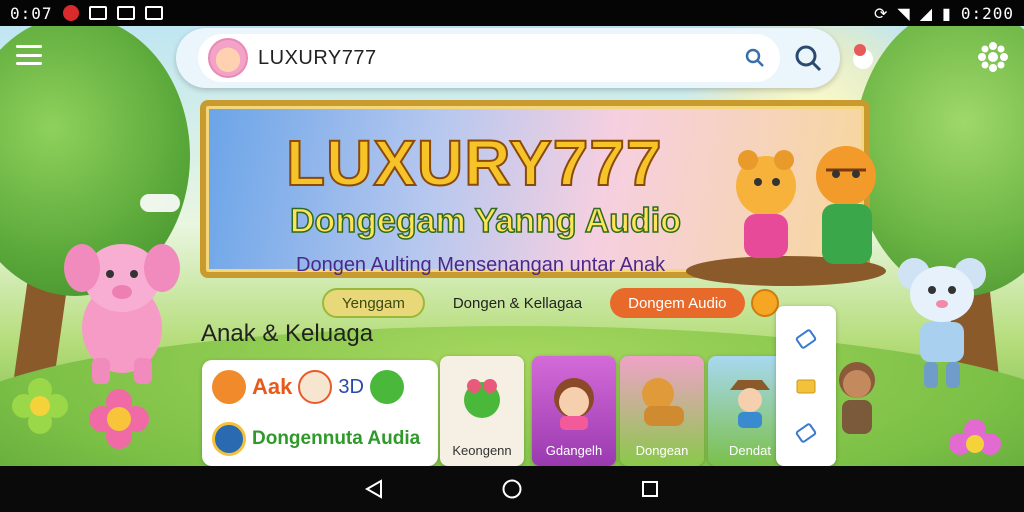 This screenshot has width=1024, height=512. What do you see at coordinates (86, 13) in the screenshot?
I see `status-left: 0:07` at bounding box center [86, 13].